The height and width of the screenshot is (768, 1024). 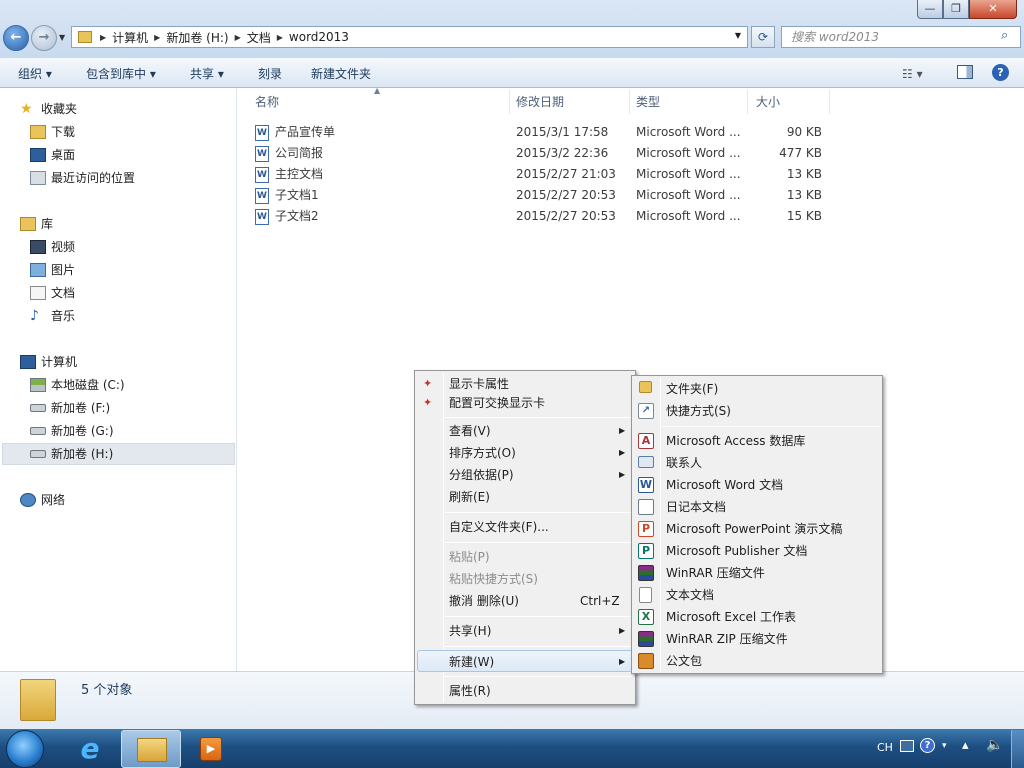 What do you see at coordinates (72, 431) in the screenshot?
I see `nav-drive-g: 新加卷 (G:)` at bounding box center [72, 431].